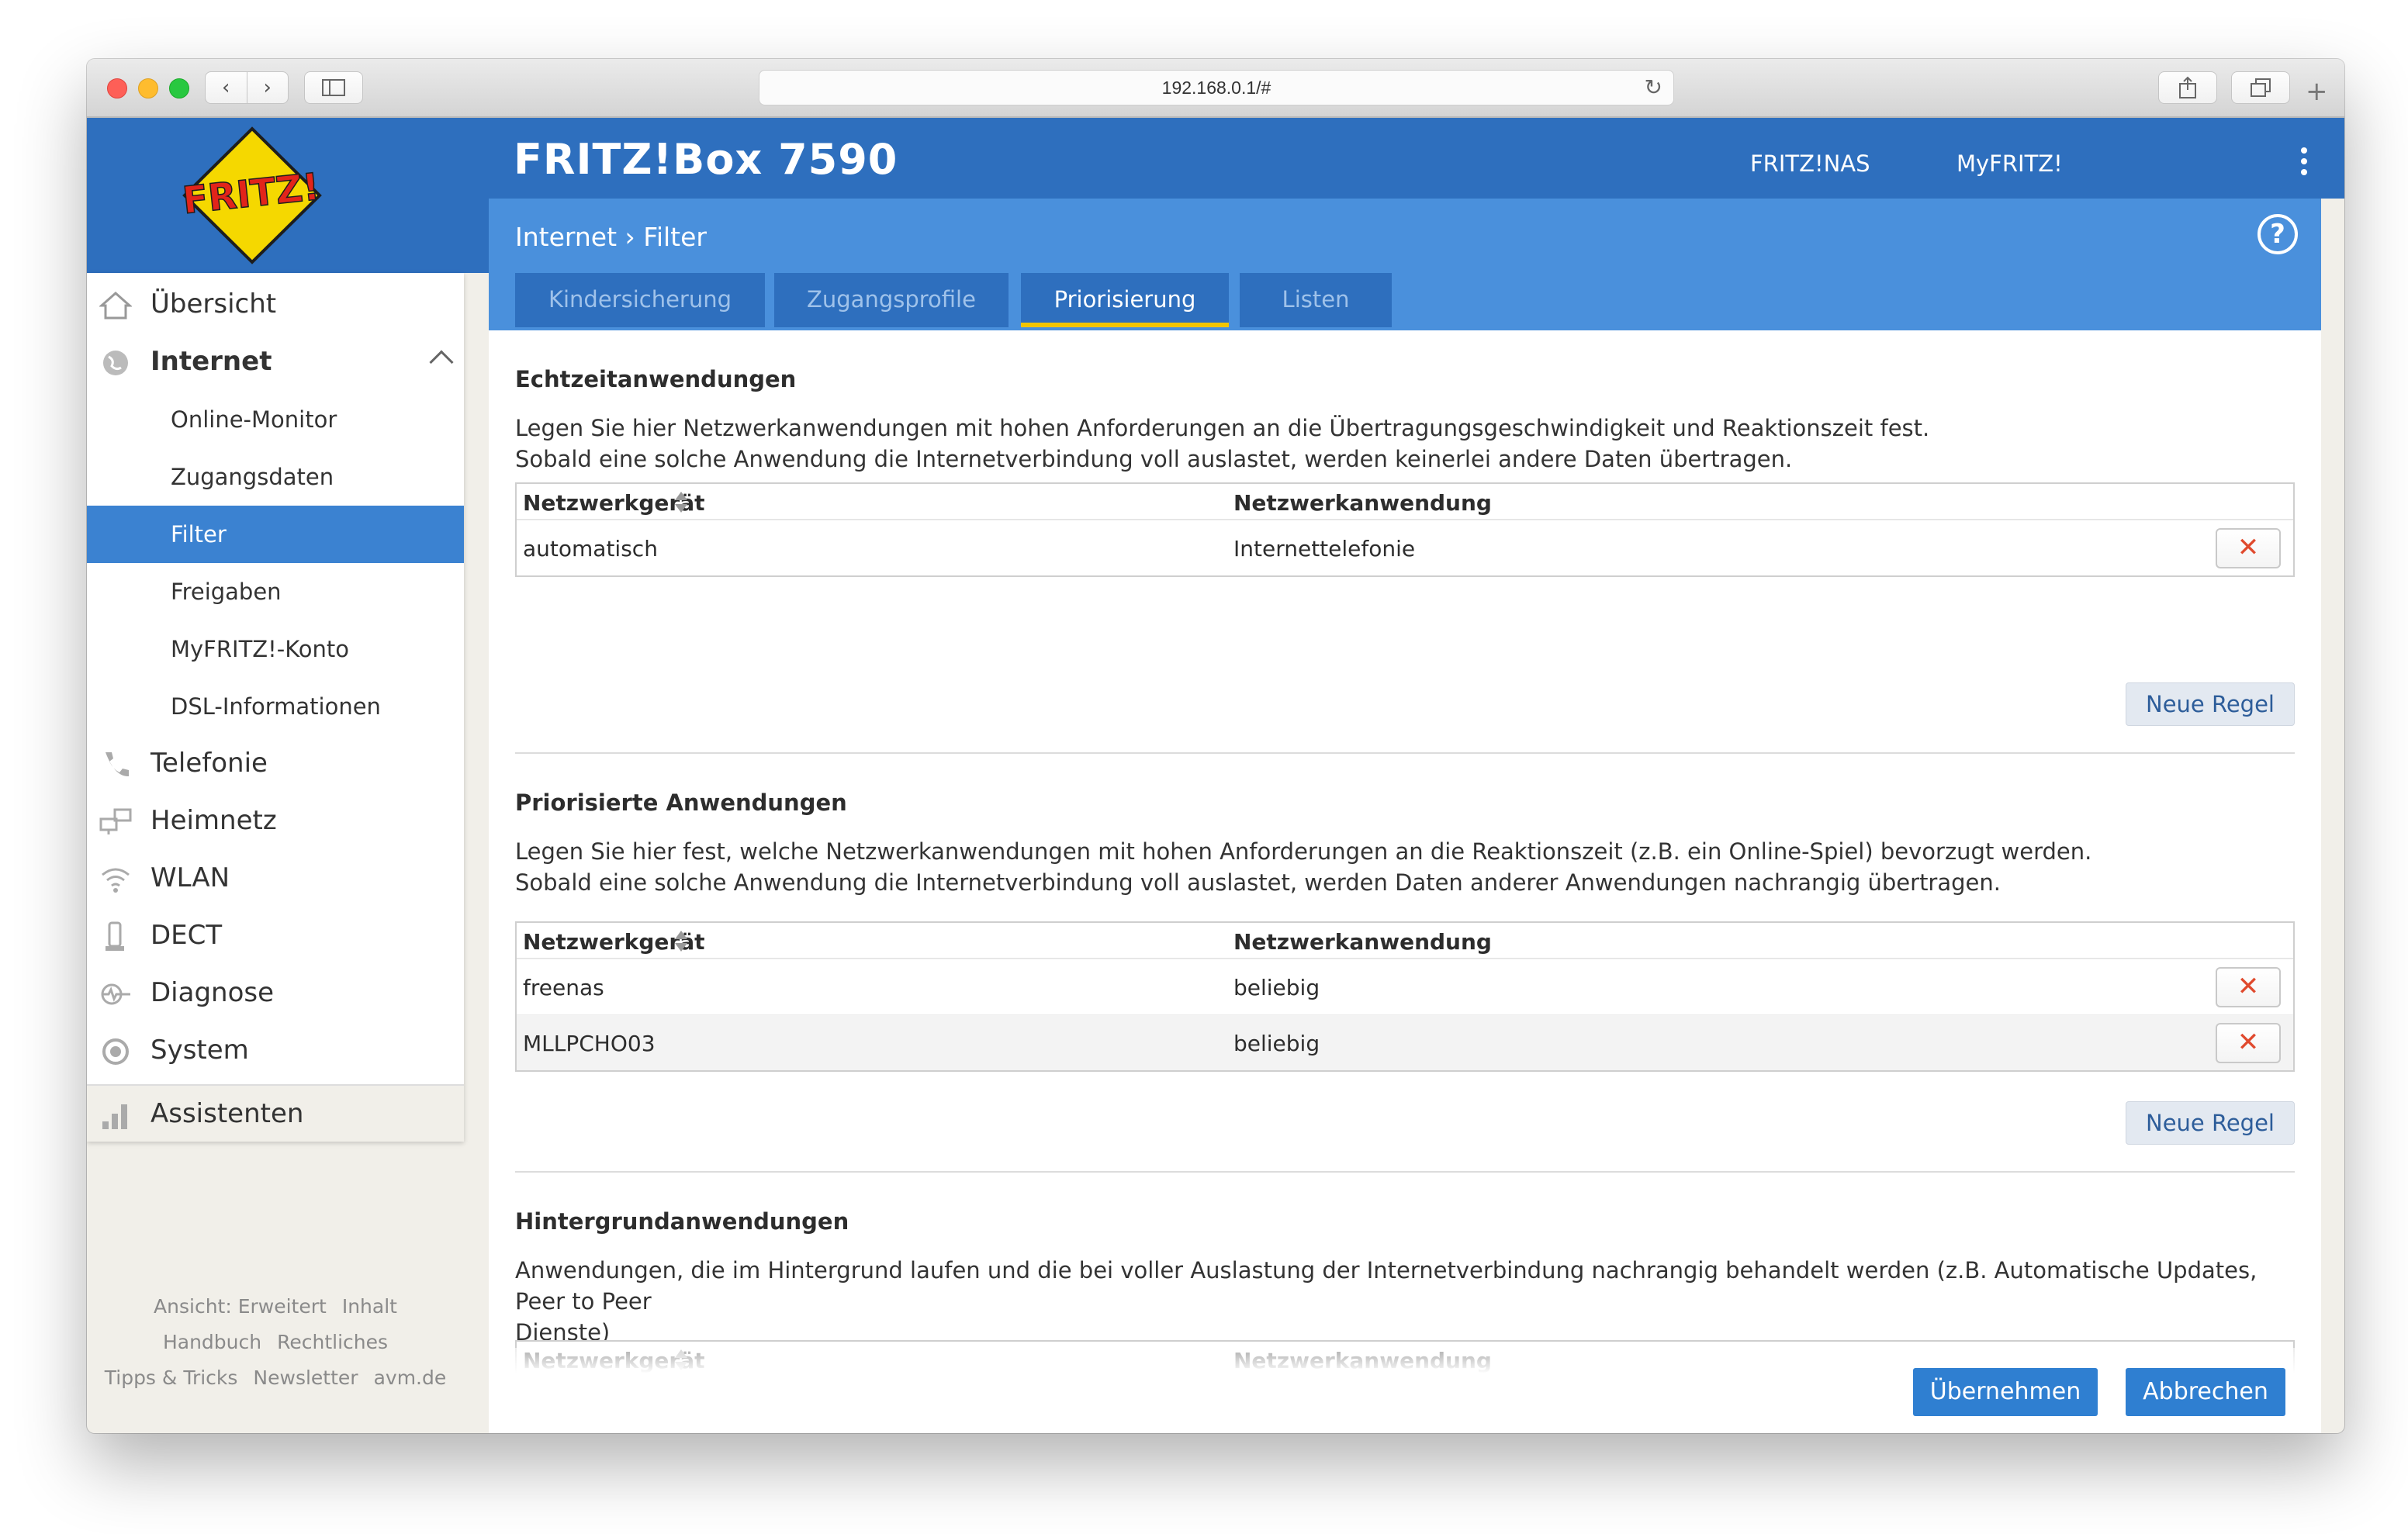 The height and width of the screenshot is (1534, 2408). I want to click on share-icon, so click(2187, 87).